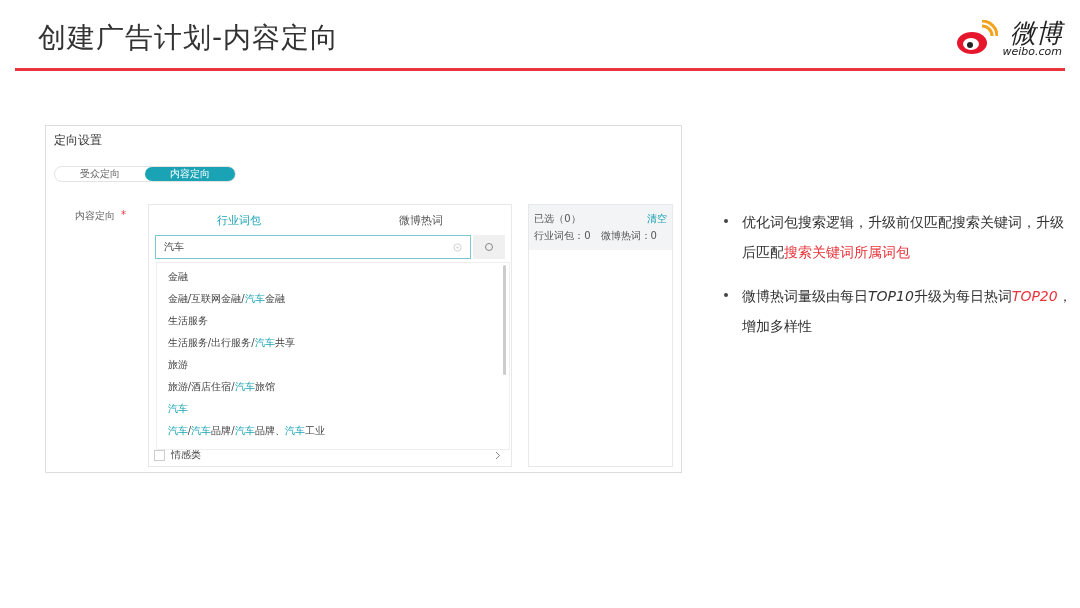 Image resolution: width=1080 pixels, height=608 pixels. I want to click on selected-title: 已选（0）, so click(557, 219).